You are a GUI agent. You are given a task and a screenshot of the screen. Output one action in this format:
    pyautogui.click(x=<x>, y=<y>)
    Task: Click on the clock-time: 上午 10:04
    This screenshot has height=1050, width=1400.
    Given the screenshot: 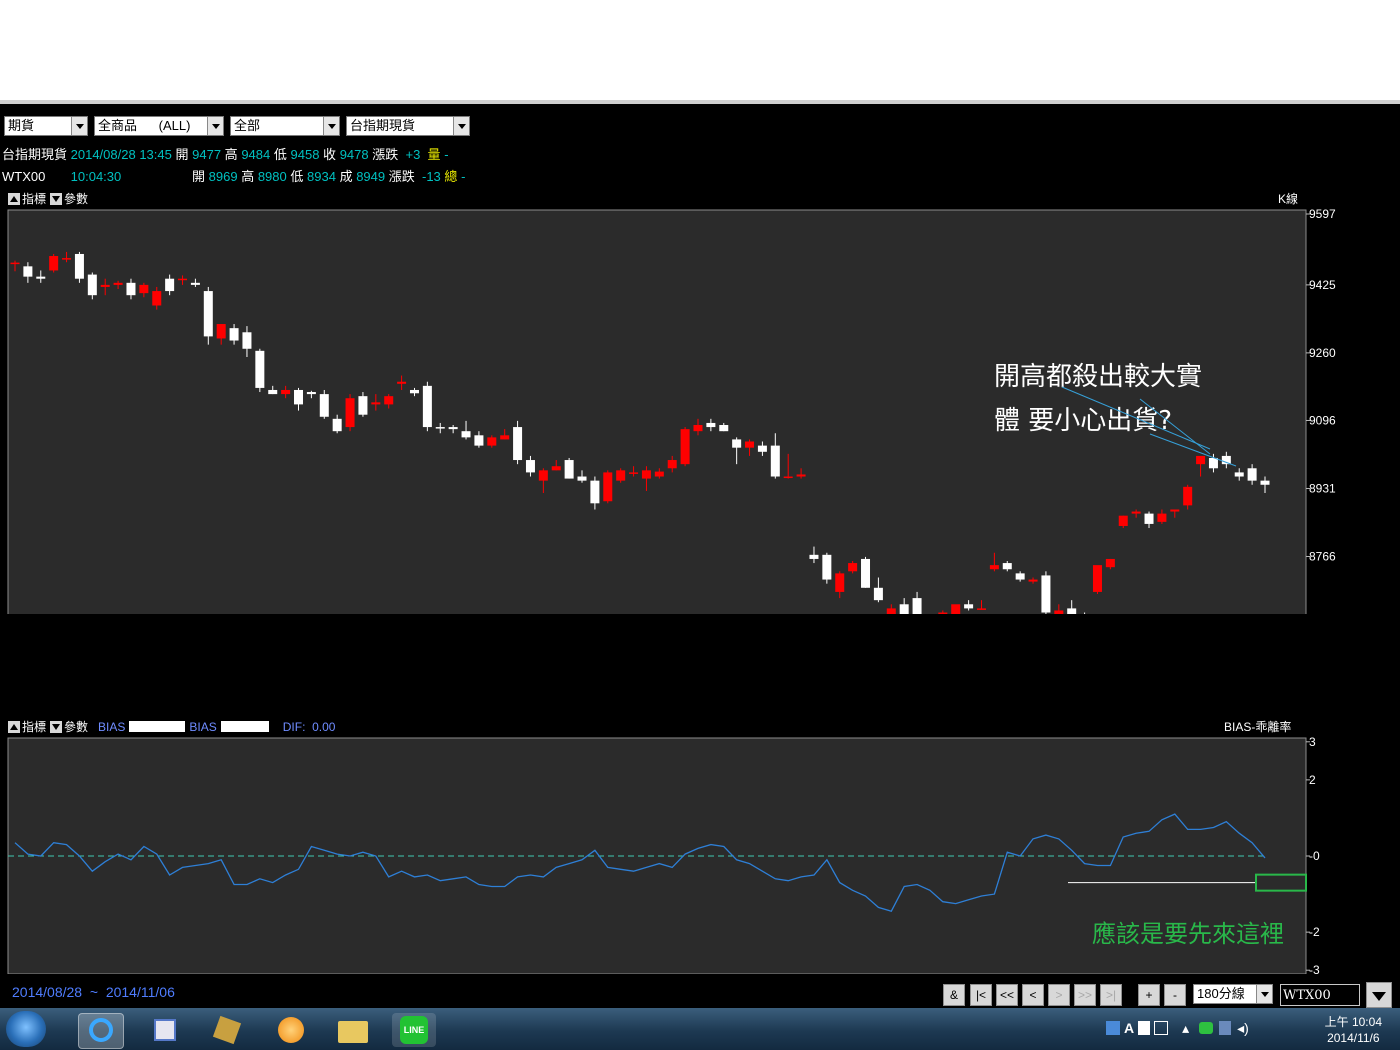 What is the action you would take?
    pyautogui.click(x=1353, y=1022)
    